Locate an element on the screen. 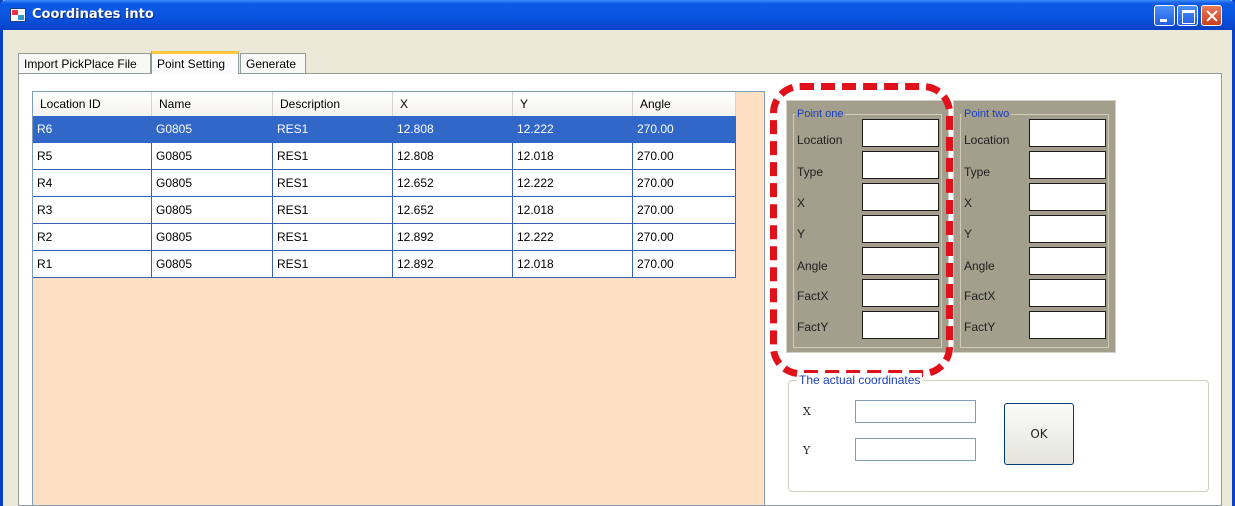  point-two-angle-input is located at coordinates (1067, 261).